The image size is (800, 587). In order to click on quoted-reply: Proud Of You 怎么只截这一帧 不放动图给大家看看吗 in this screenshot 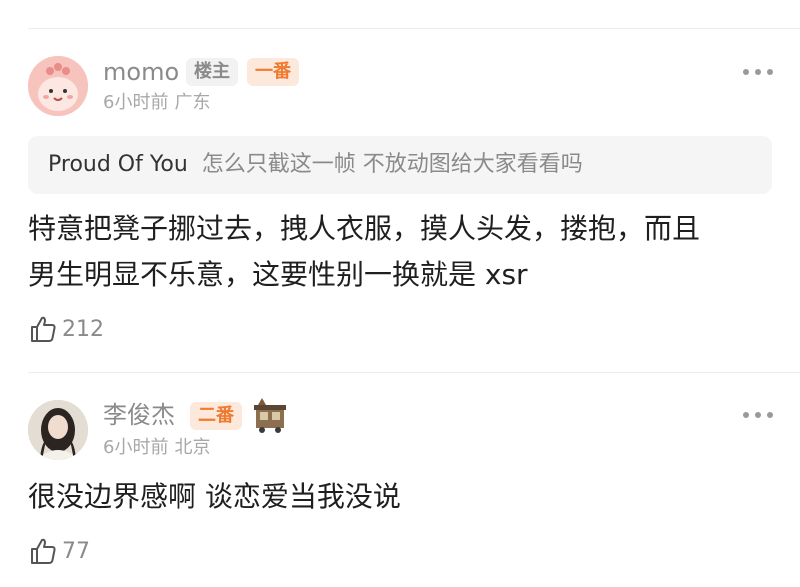, I will do `click(400, 165)`.